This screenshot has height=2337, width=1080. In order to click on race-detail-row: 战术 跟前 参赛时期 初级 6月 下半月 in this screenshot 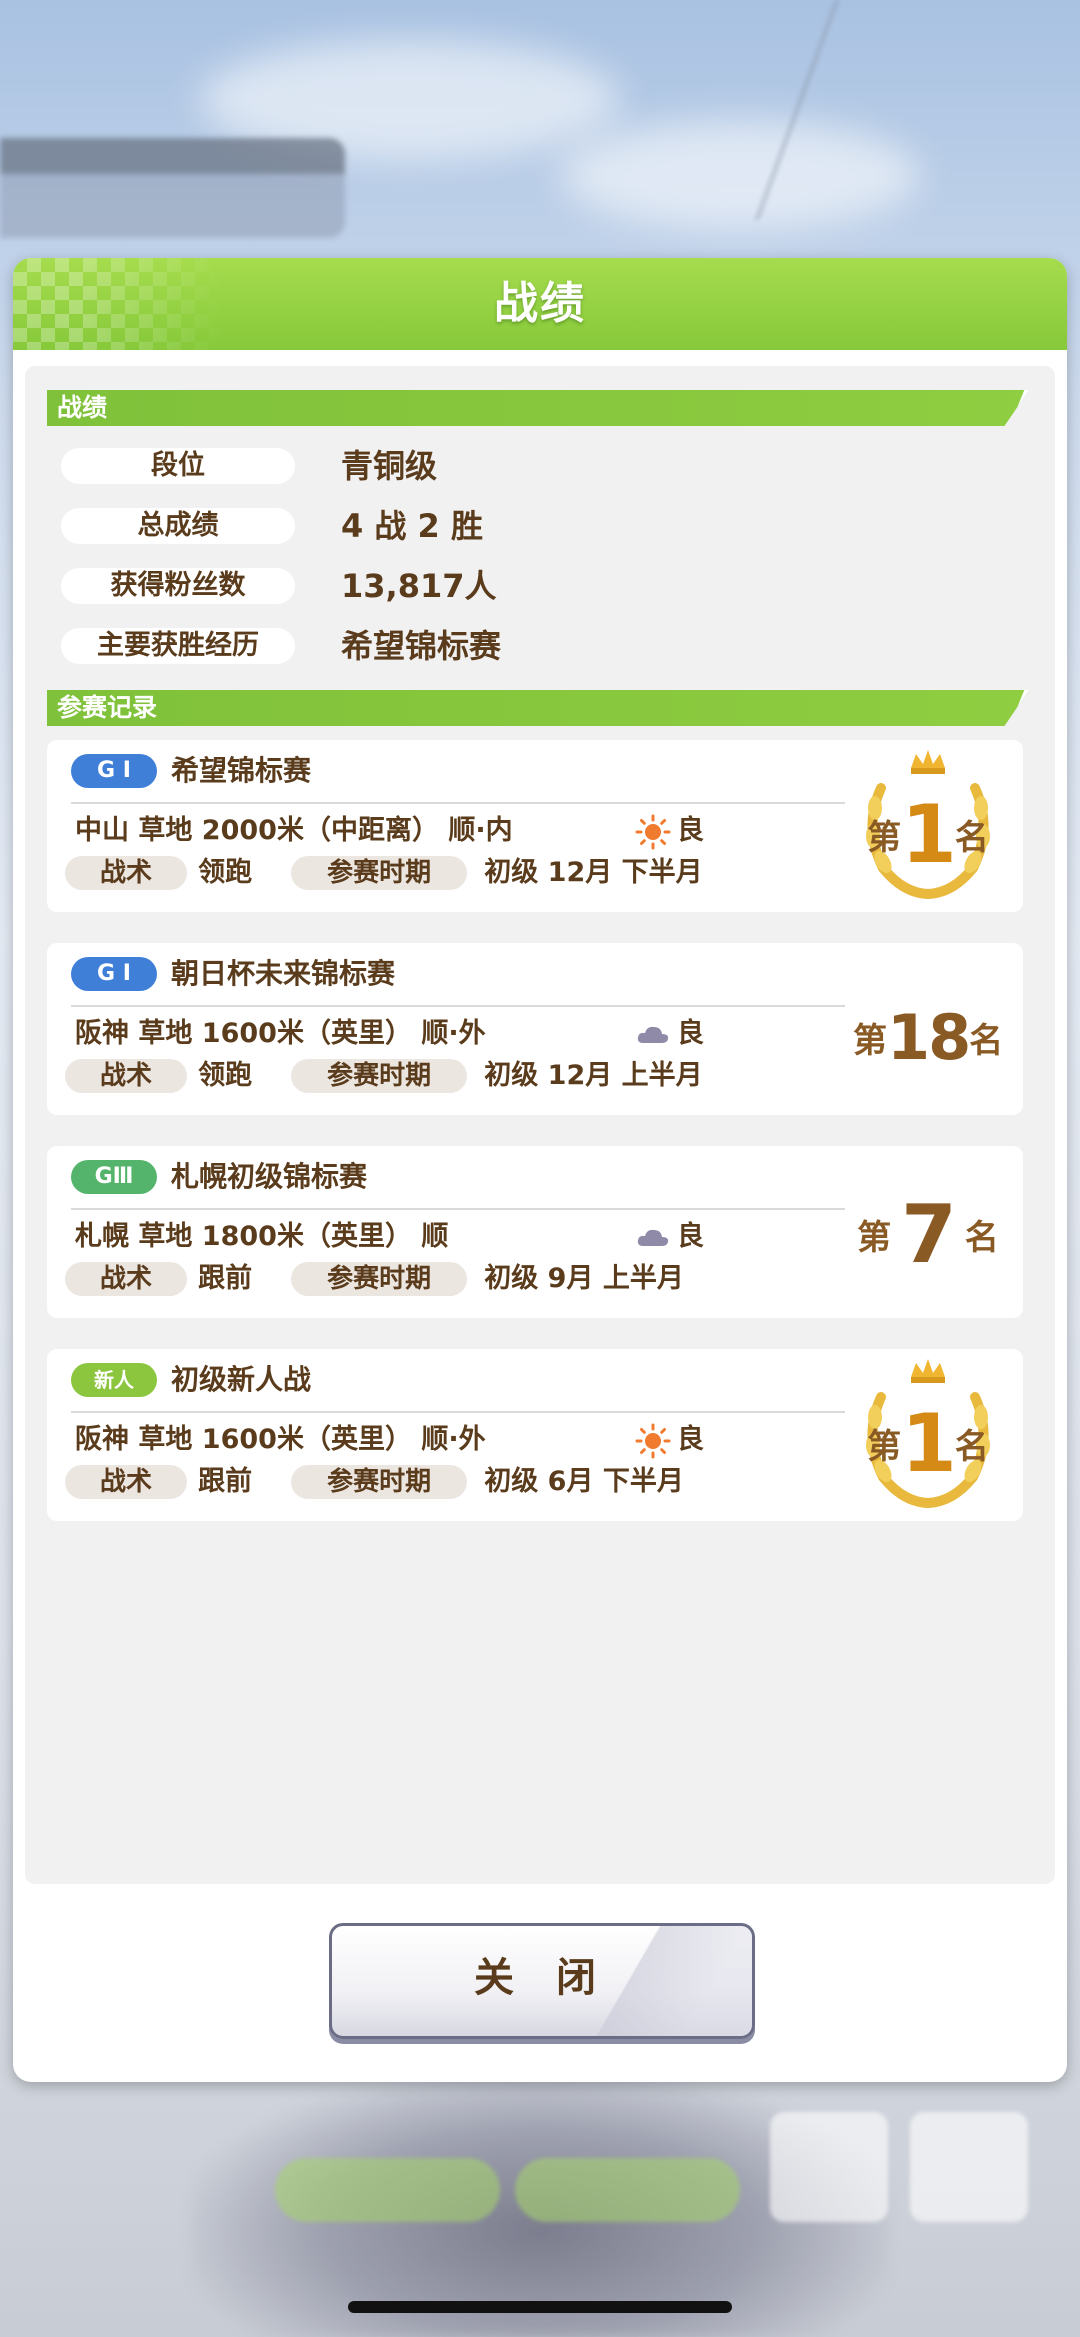, I will do `click(374, 1483)`.